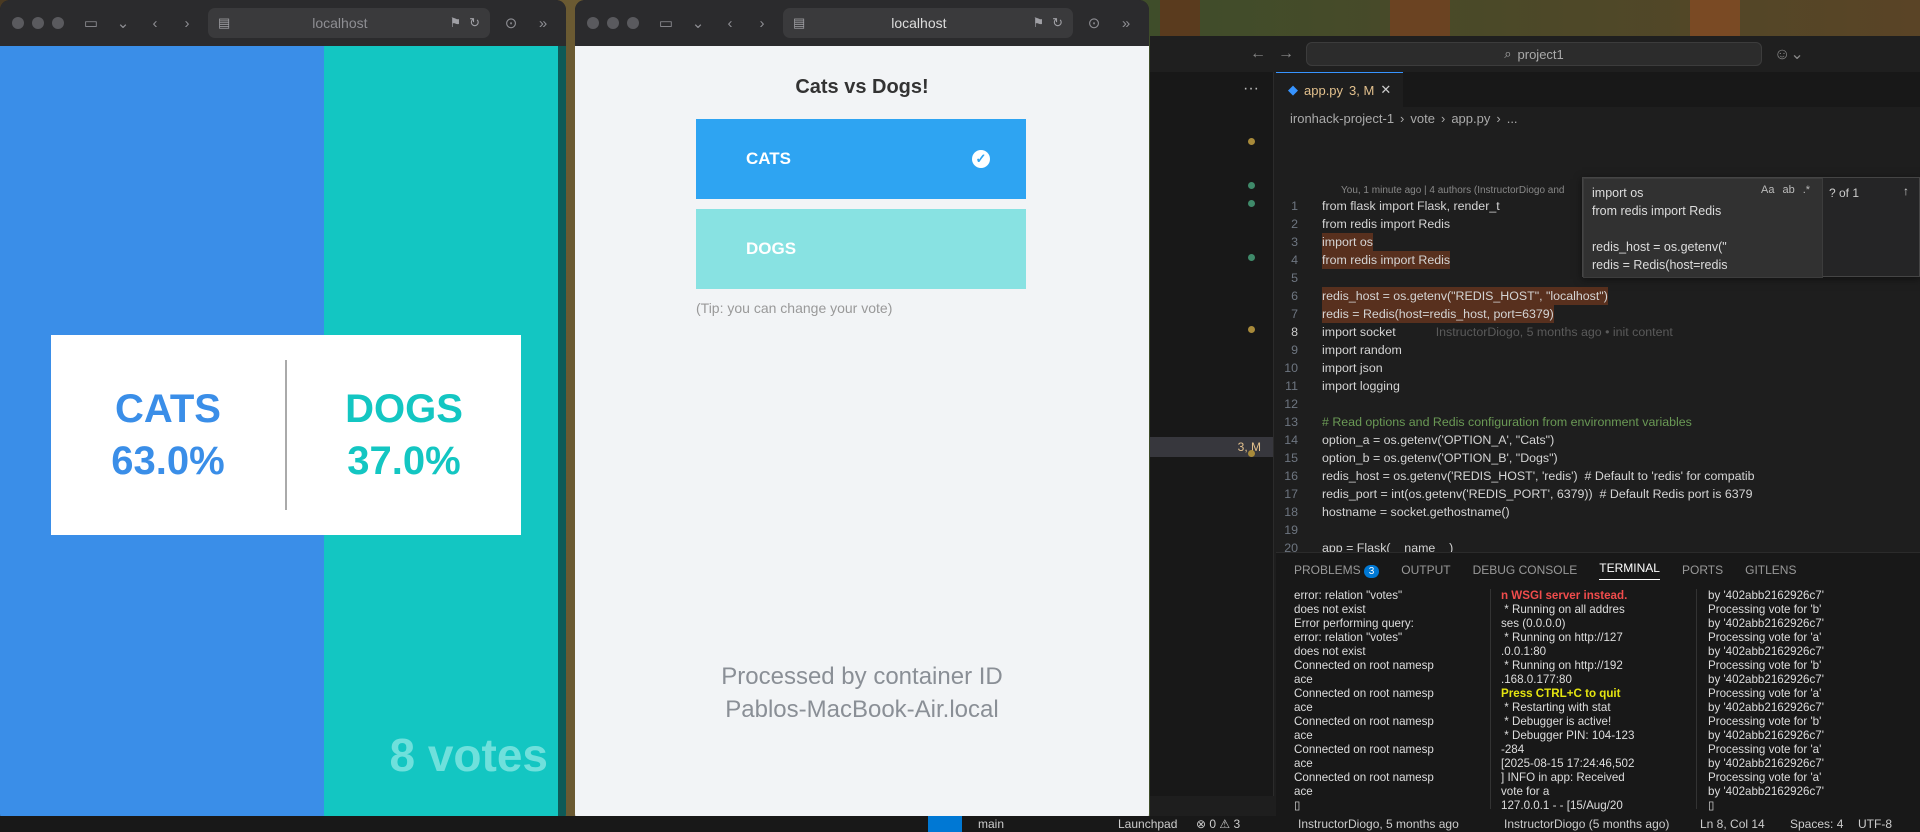 This screenshot has width=1920, height=832. What do you see at coordinates (1702, 570) in the screenshot?
I see `tab-ports: PORTS` at bounding box center [1702, 570].